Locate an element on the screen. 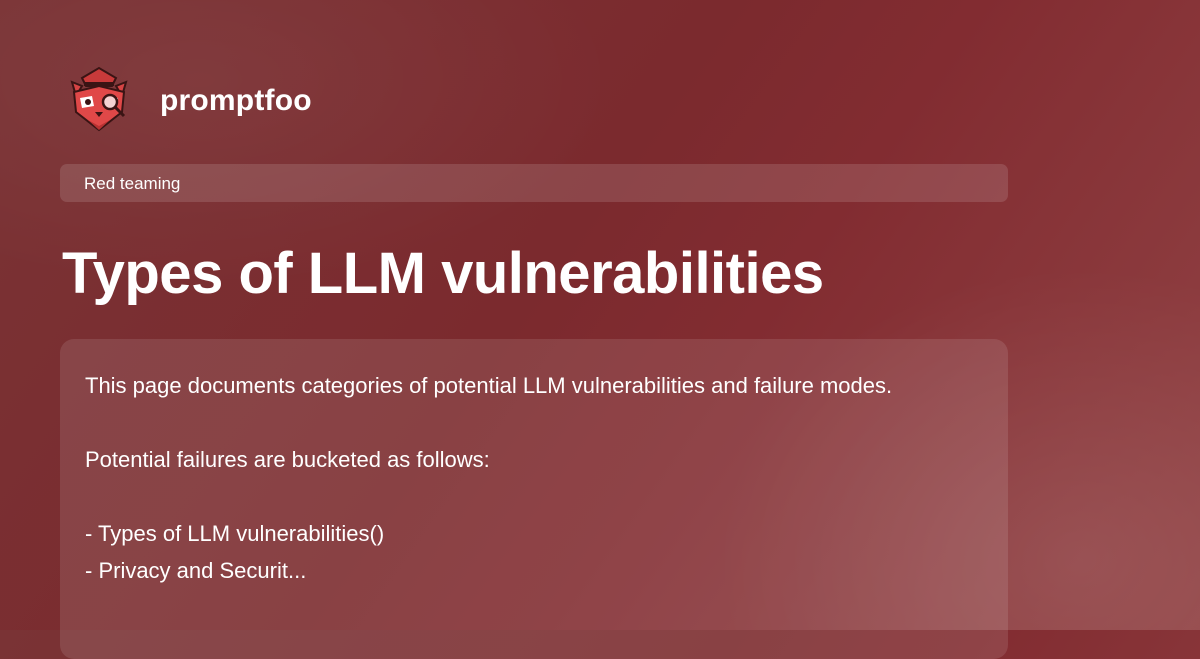  category-label: Red teaming is located at coordinates (132, 184).